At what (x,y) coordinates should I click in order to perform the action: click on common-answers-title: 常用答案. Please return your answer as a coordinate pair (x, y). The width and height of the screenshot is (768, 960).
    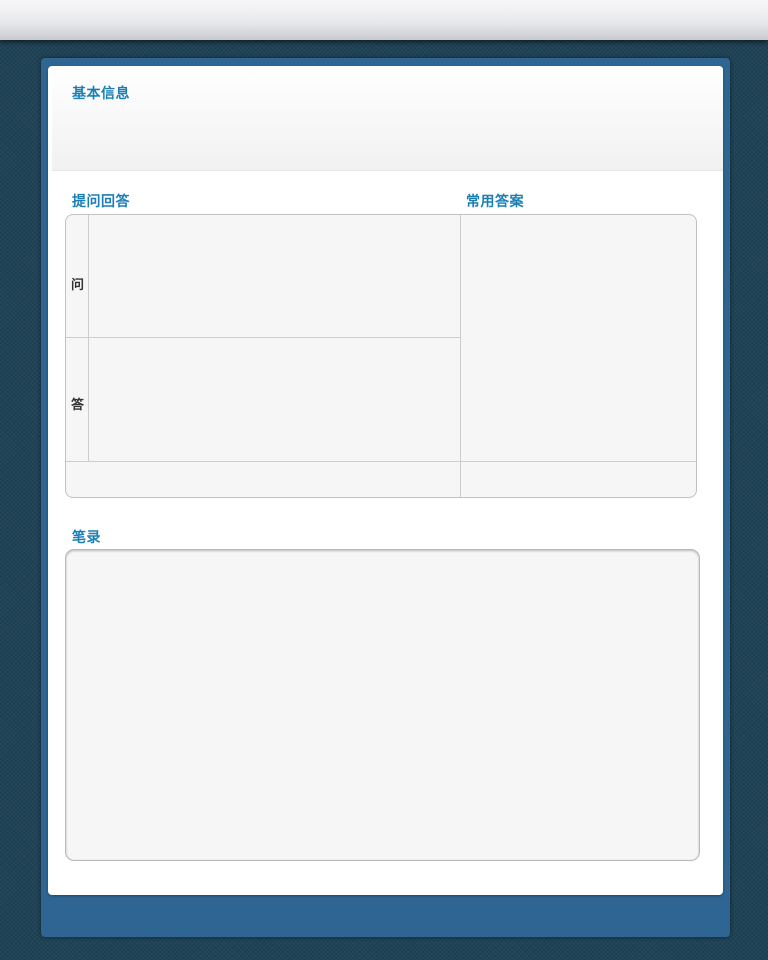
    Looking at the image, I should click on (495, 202).